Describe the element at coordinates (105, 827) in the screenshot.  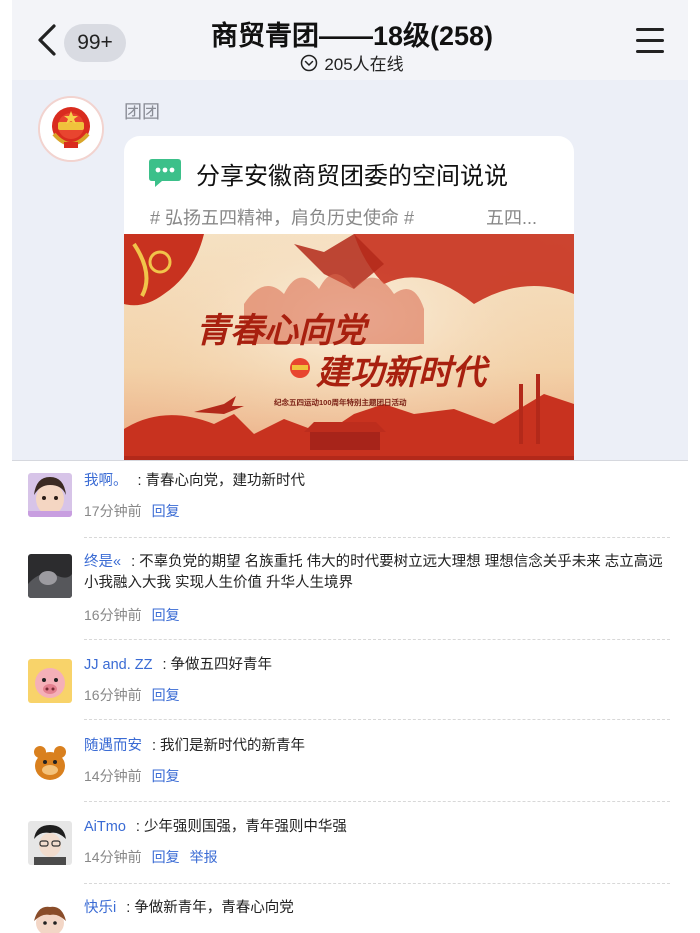
I see `comment-author: AiTmo` at that location.